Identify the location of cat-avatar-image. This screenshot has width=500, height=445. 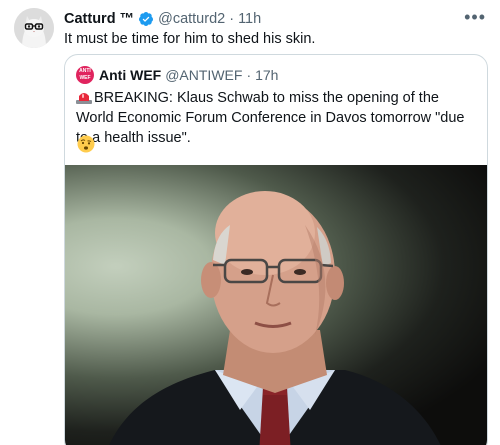
(34, 28).